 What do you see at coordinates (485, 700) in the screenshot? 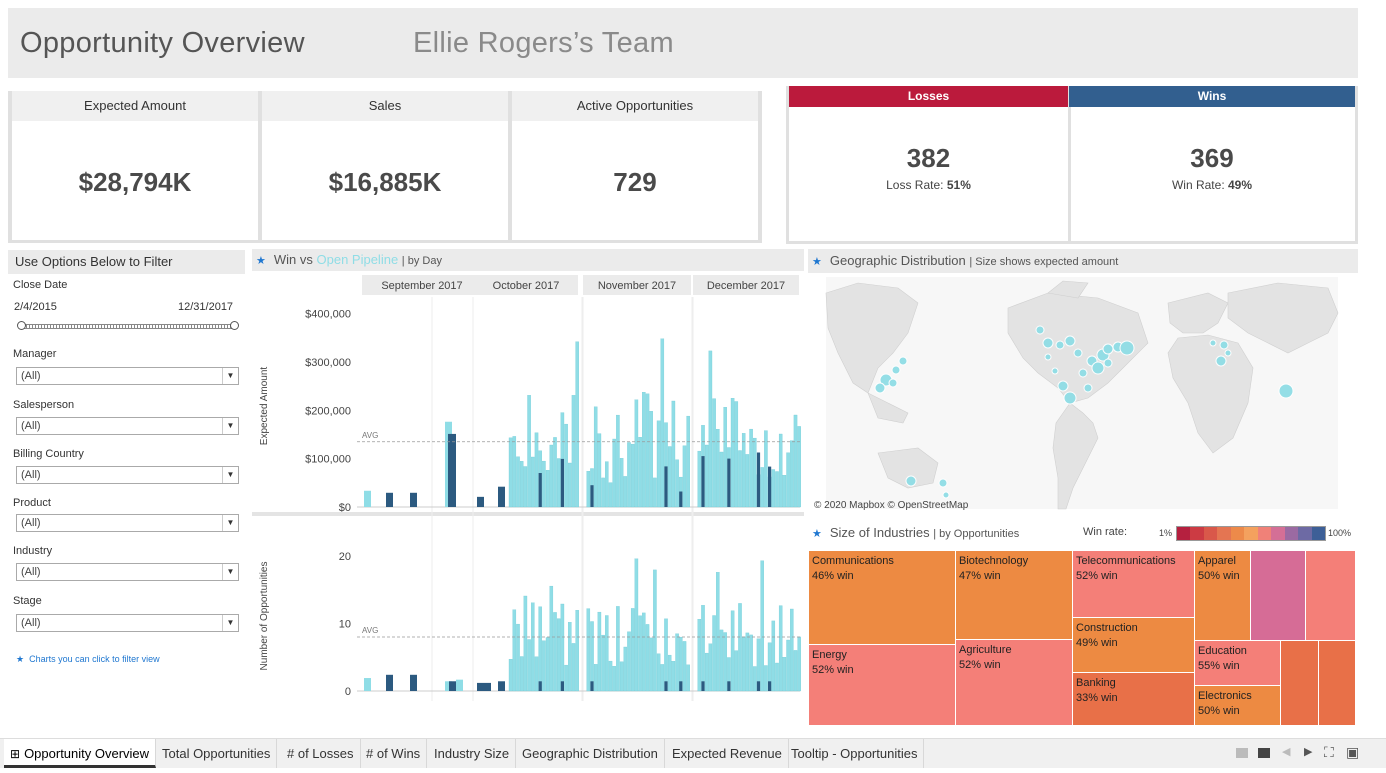
I see `x-tick-label: Oct 1` at bounding box center [485, 700].